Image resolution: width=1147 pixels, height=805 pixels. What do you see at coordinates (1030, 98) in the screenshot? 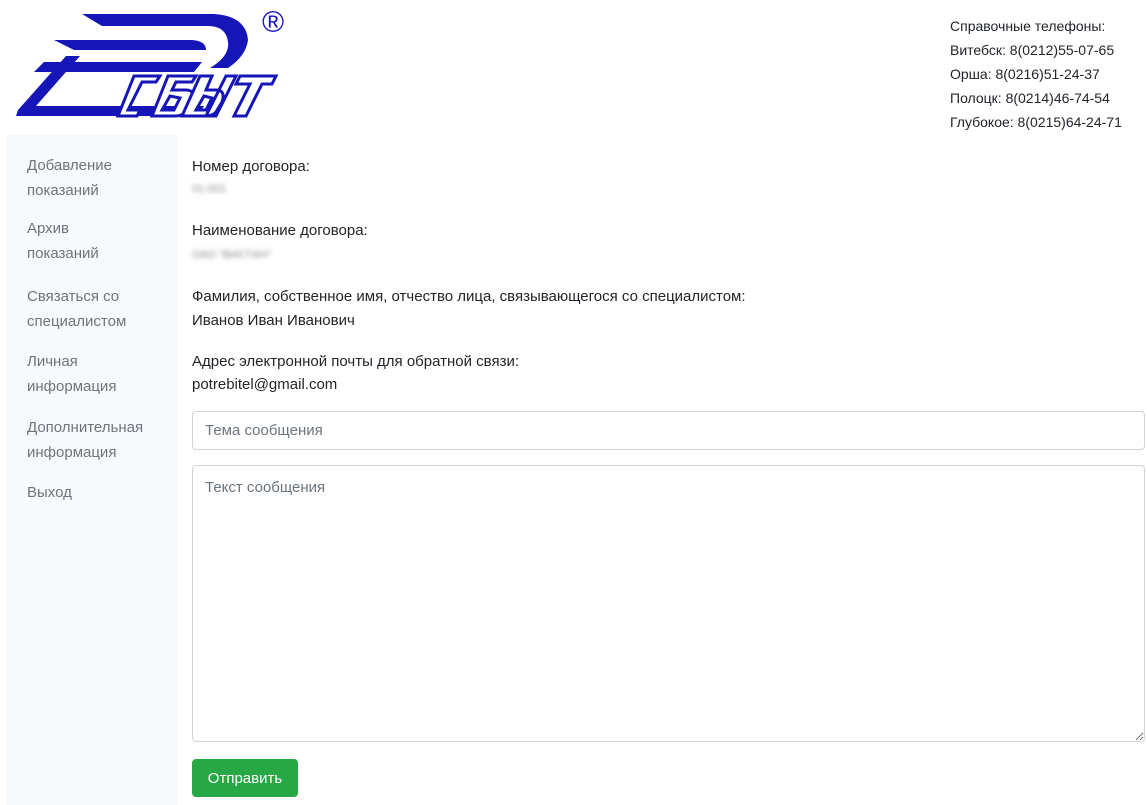
I see `phone-line-polotsk: Полоцк: 8(0214)46-74-54` at bounding box center [1030, 98].